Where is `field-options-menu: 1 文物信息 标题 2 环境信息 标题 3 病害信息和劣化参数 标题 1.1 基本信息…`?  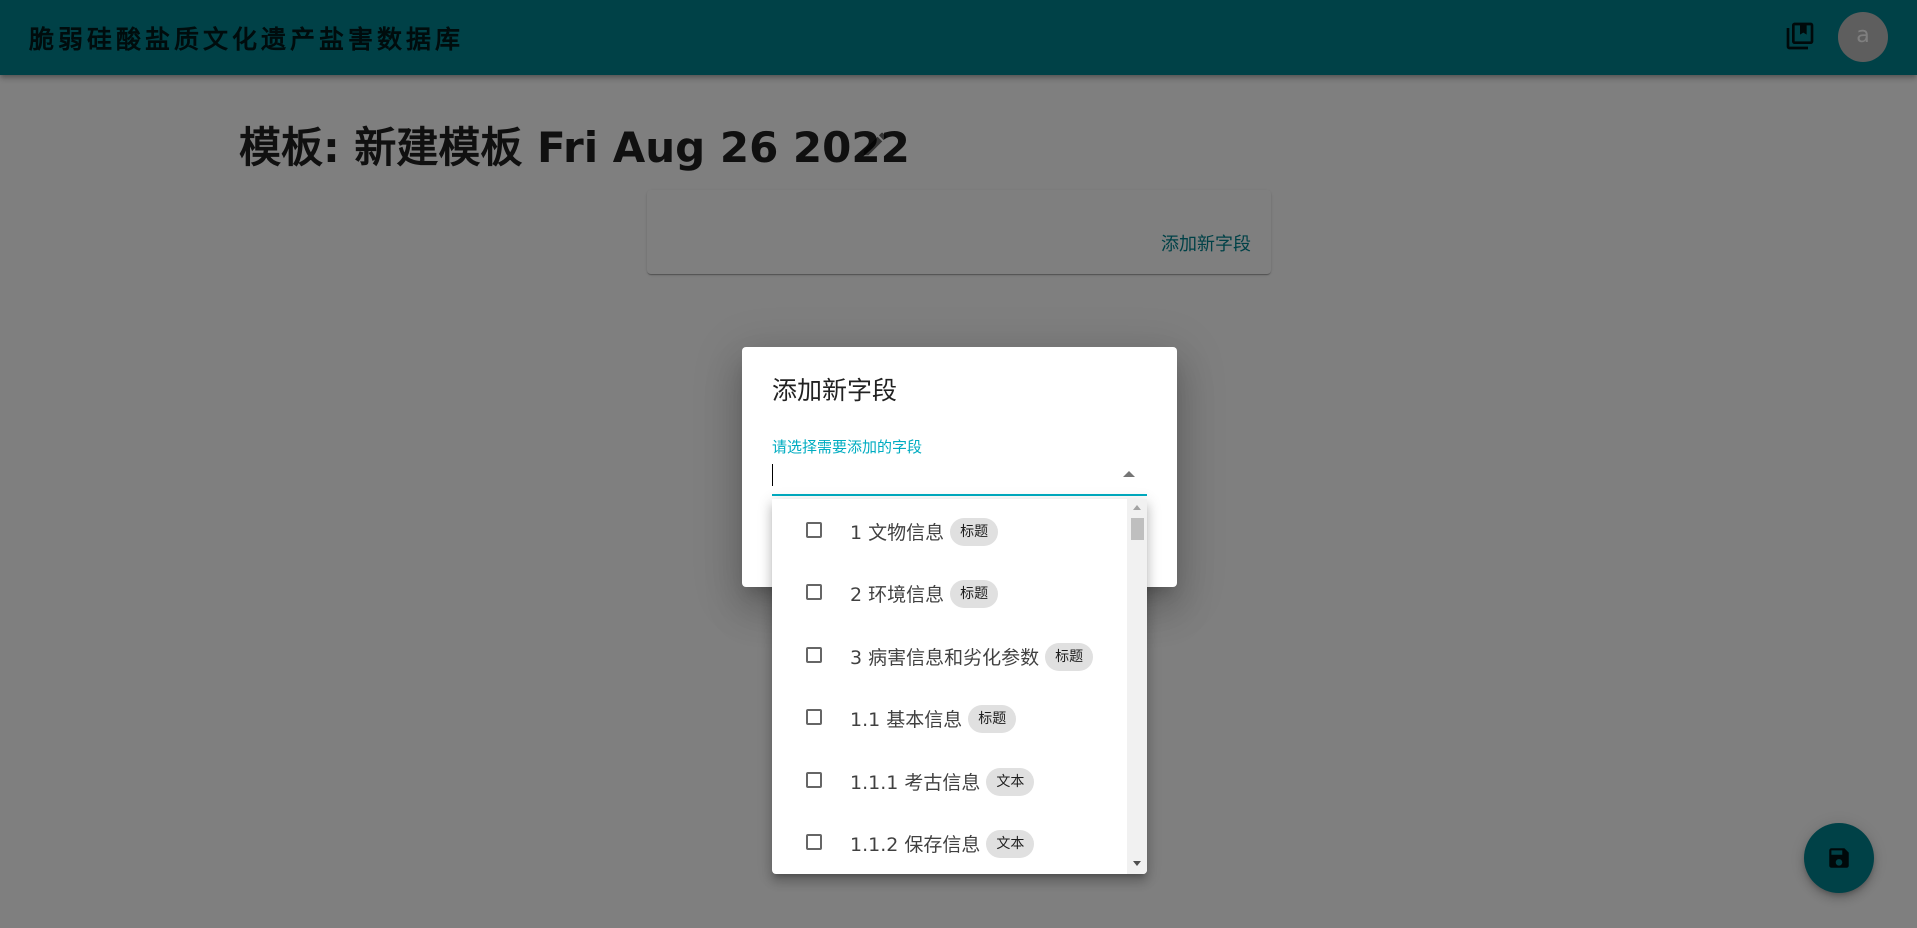 field-options-menu: 1 文物信息 标题 2 环境信息 标题 3 病害信息和劣化参数 标题 1.1 基本信息… is located at coordinates (959, 686).